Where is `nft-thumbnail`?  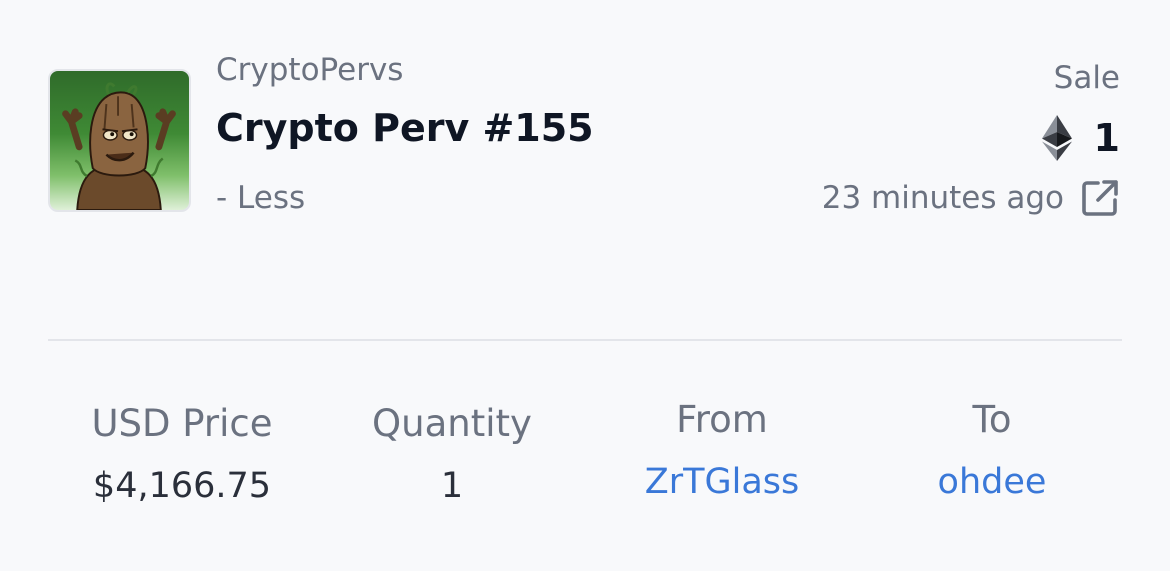
nft-thumbnail is located at coordinates (119, 140).